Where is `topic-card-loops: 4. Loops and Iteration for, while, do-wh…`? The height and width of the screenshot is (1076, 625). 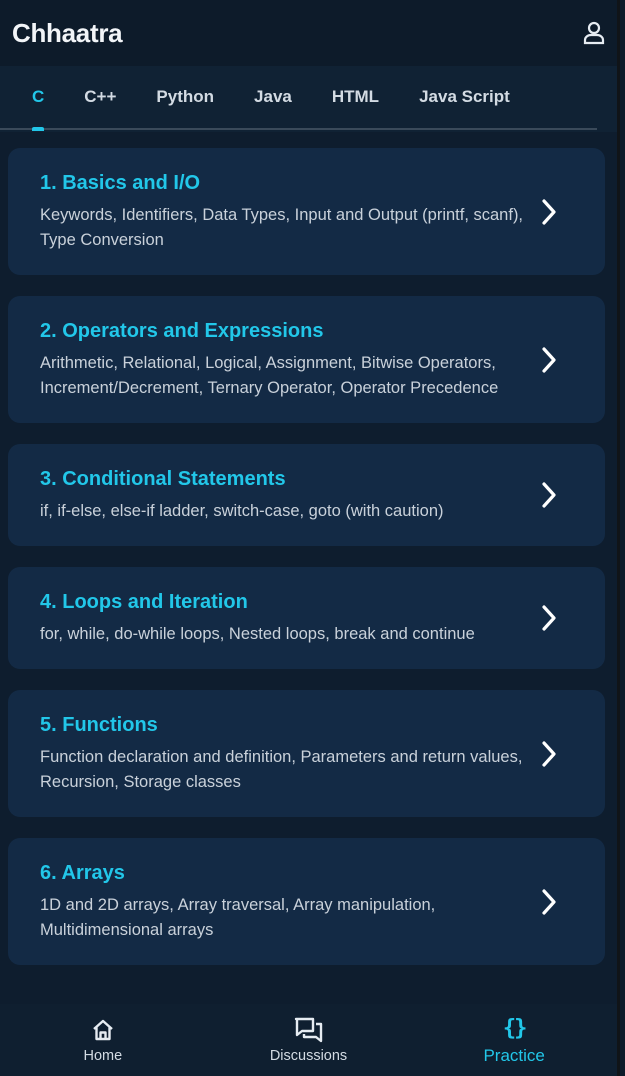
topic-card-loops: 4. Loops and Iteration for, while, do-wh… is located at coordinates (306, 618).